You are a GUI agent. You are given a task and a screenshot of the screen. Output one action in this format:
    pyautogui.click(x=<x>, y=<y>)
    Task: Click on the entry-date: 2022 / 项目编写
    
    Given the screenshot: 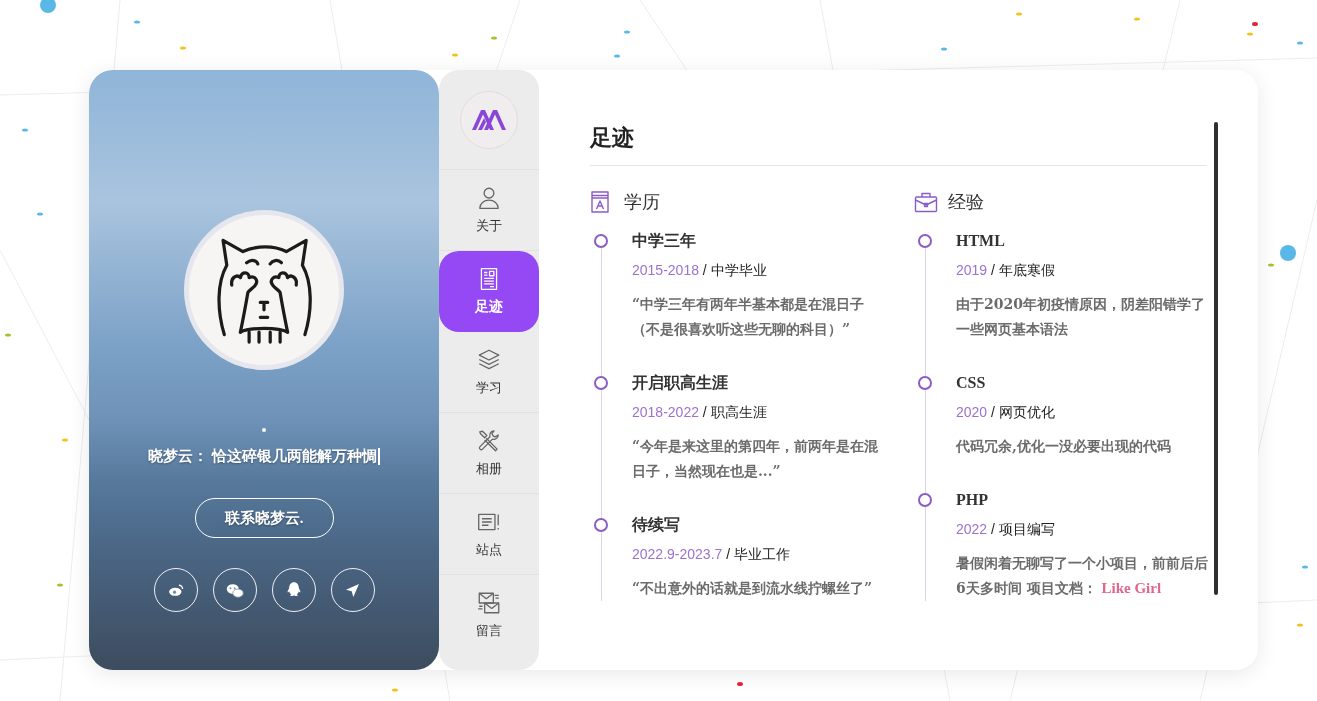 What is the action you would take?
    pyautogui.click(x=1006, y=529)
    